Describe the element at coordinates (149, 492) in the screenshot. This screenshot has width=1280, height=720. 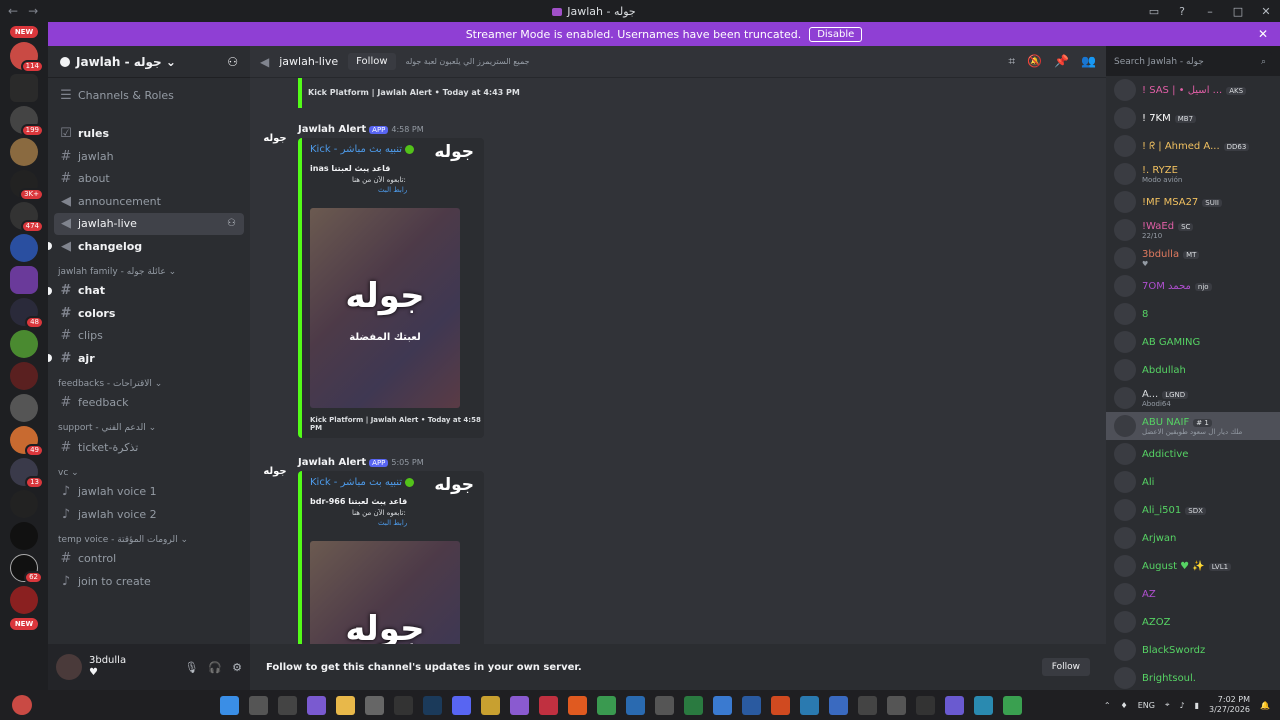
I see `voice-channel-1: ♪ jawlah voice 1` at that location.